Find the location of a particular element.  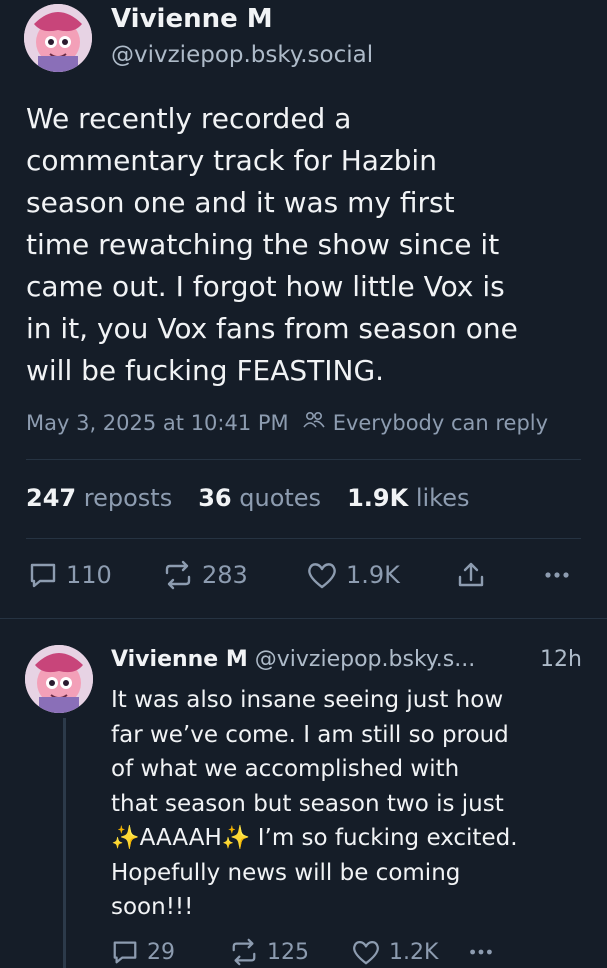

reply-line: of what we accomplished with is located at coordinates (285, 769).